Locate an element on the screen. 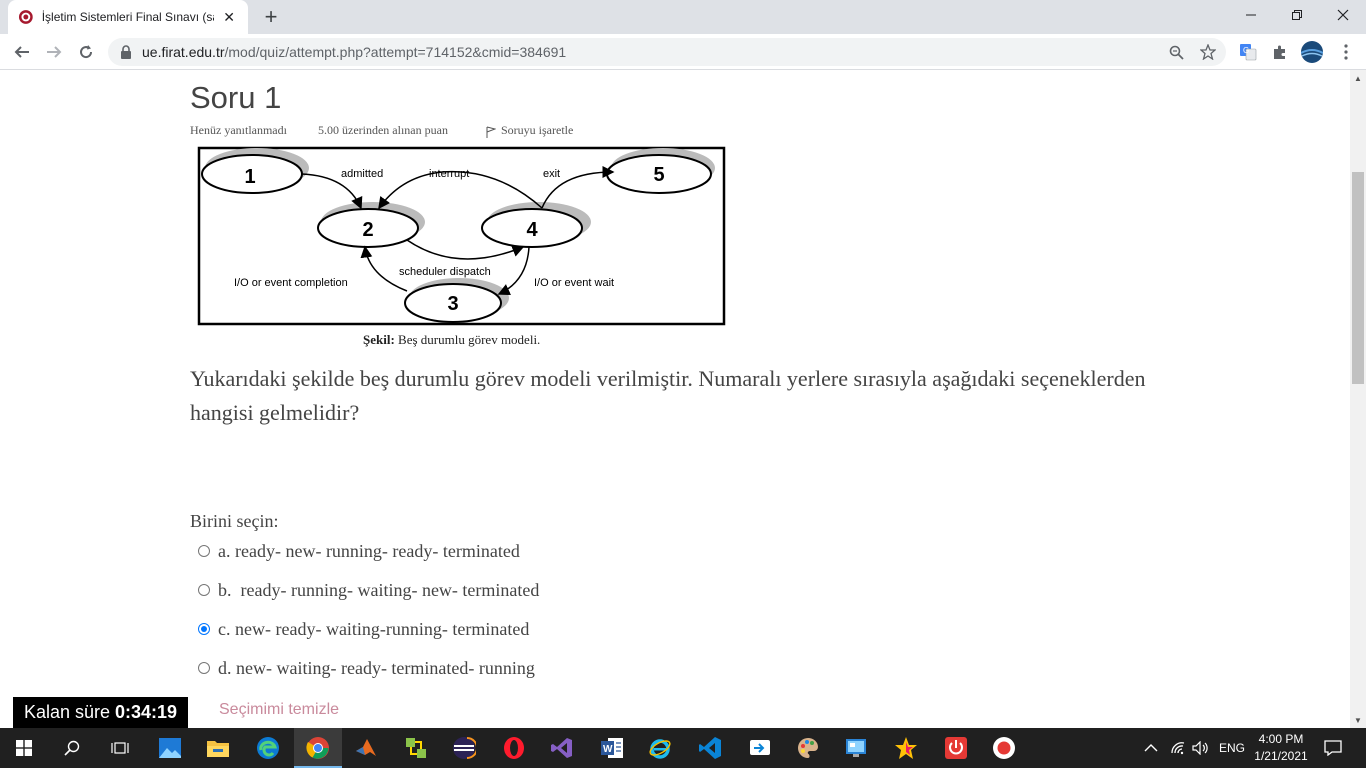  tab-close-icon: ✕ is located at coordinates (229, 17).